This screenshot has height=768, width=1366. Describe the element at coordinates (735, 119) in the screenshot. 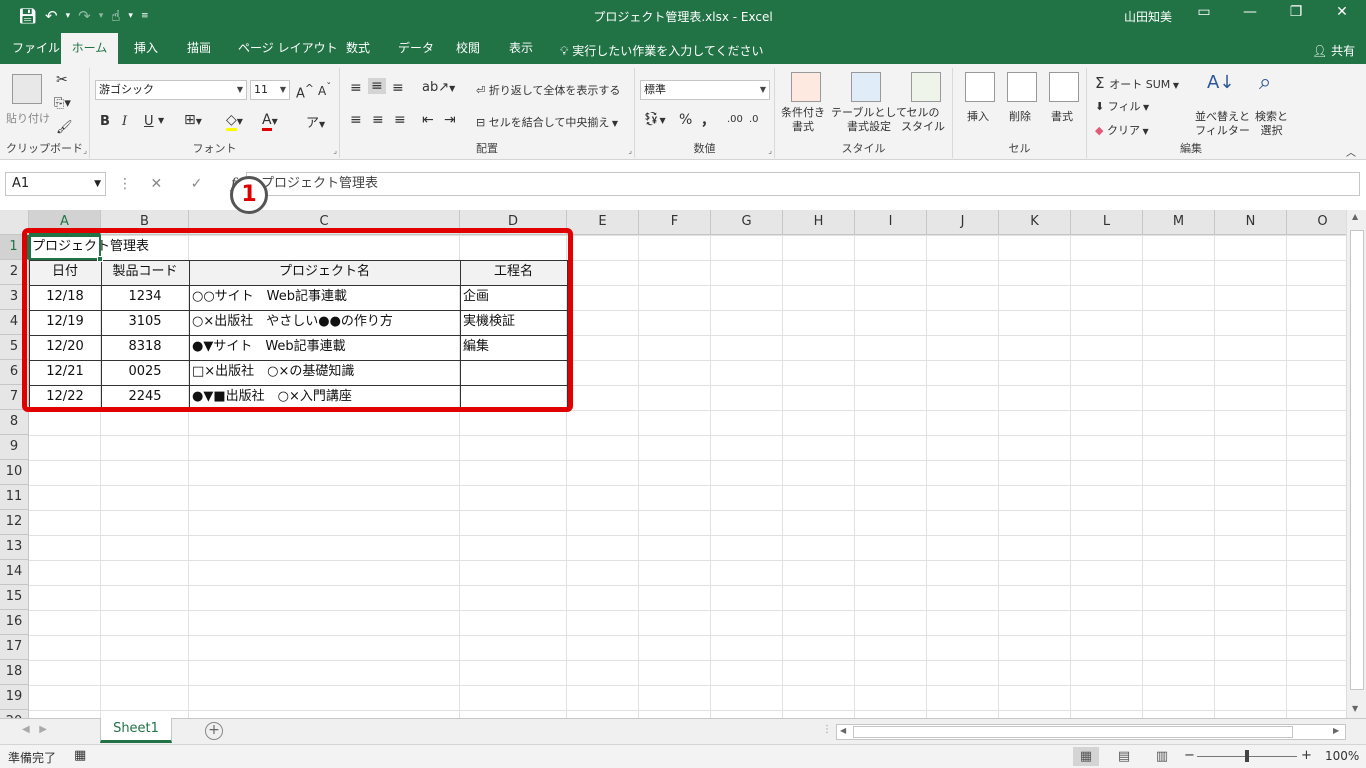

I see `increase-decimal-icon: .00` at that location.